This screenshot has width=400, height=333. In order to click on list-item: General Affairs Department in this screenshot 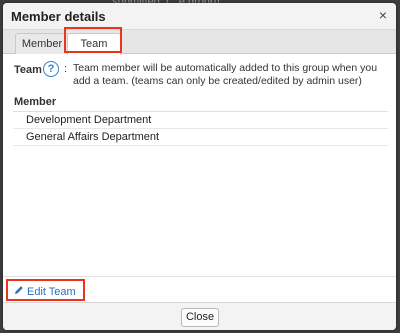, I will do `click(200, 137)`.